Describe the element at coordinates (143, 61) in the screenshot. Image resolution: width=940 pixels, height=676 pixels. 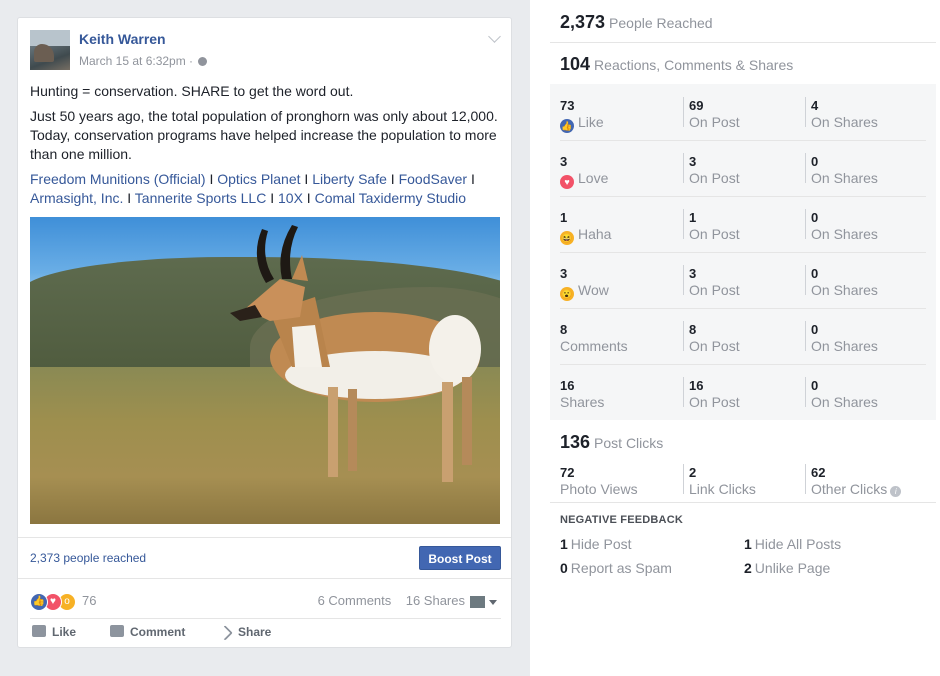
I see `post-timestamp: March 15 at 6:32pm ·` at that location.